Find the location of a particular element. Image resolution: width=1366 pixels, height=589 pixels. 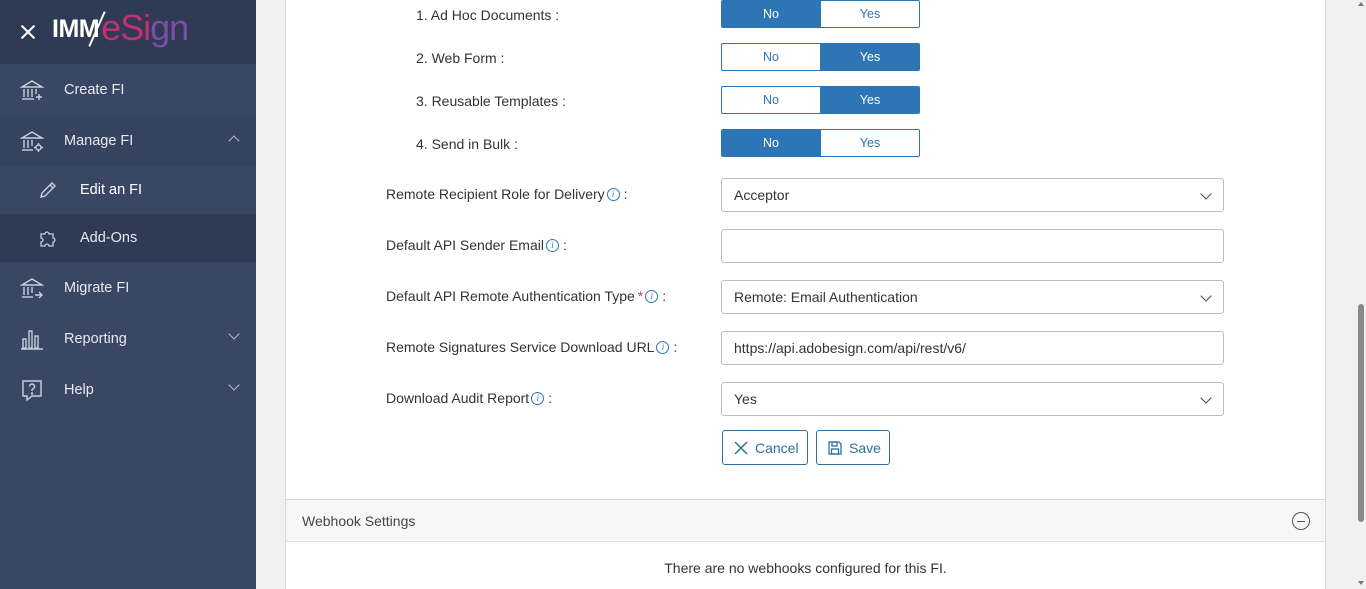

puzzle-icon is located at coordinates (48, 238).